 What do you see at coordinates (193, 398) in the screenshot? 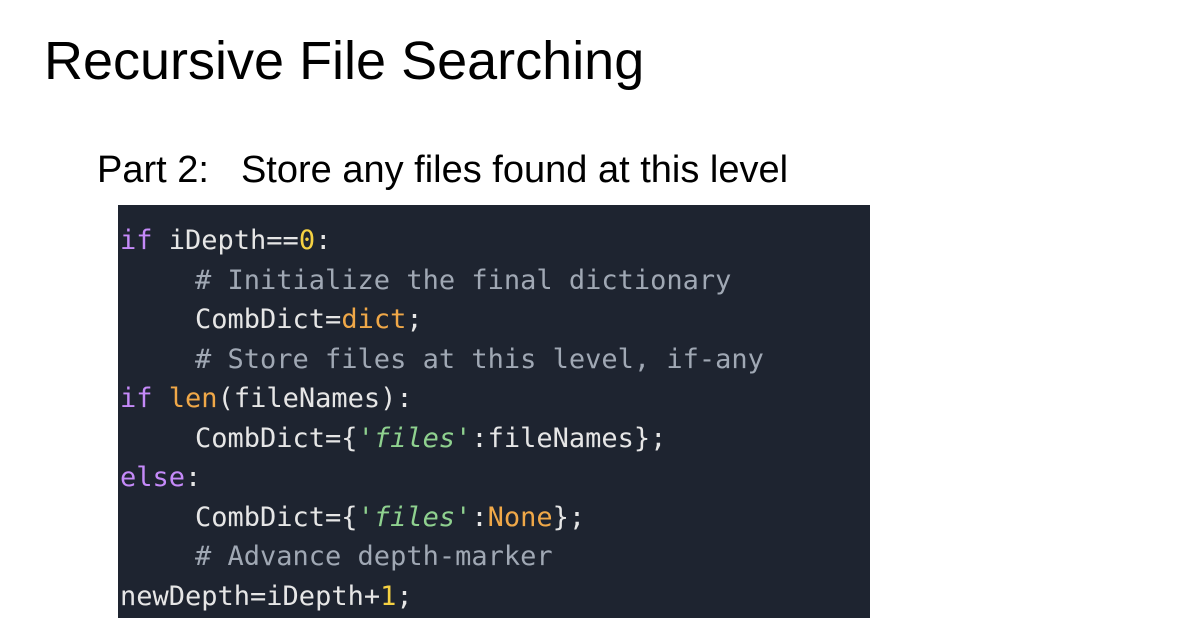
I see `code-builtin: len` at bounding box center [193, 398].